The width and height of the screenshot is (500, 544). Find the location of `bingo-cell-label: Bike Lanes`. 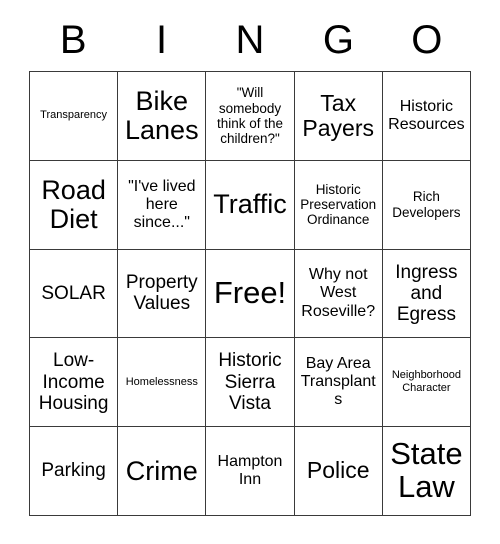

bingo-cell-label: Bike Lanes is located at coordinates (162, 115).